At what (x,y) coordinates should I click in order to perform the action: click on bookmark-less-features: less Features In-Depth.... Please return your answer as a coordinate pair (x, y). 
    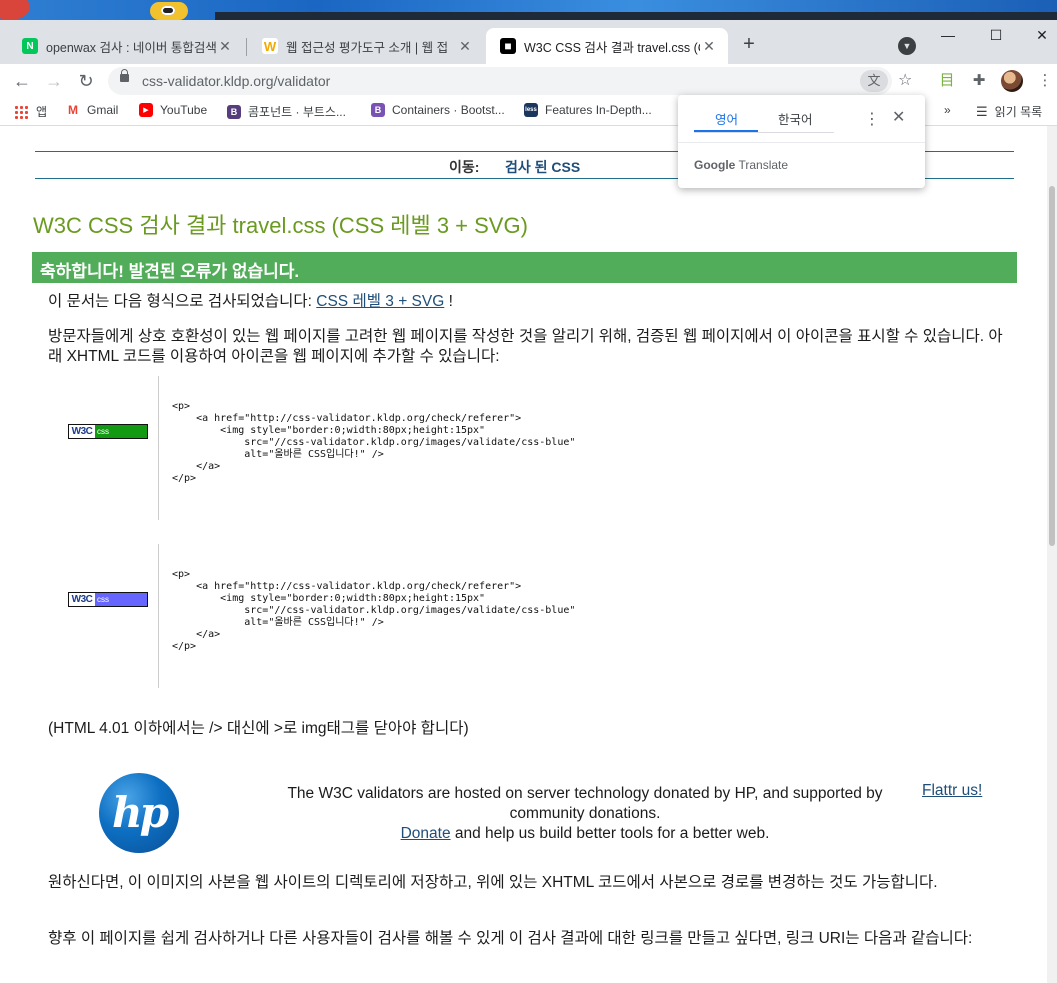
    Looking at the image, I should click on (588, 110).